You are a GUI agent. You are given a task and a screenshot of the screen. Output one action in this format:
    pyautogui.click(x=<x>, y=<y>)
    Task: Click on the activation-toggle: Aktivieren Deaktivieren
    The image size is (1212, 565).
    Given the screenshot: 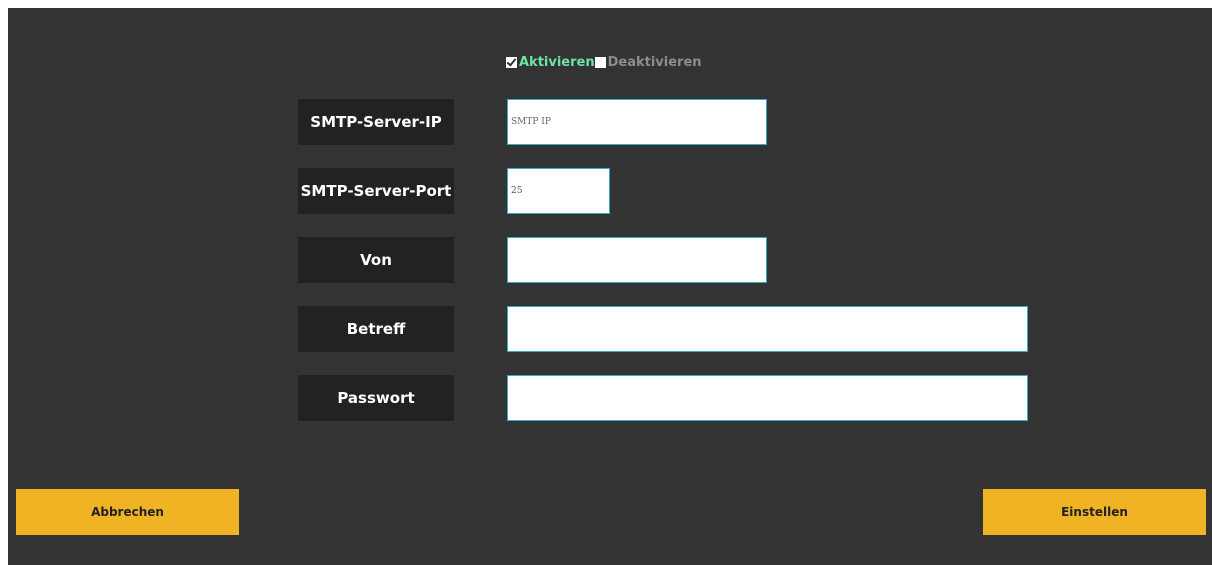 What is the action you would take?
    pyautogui.click(x=604, y=62)
    